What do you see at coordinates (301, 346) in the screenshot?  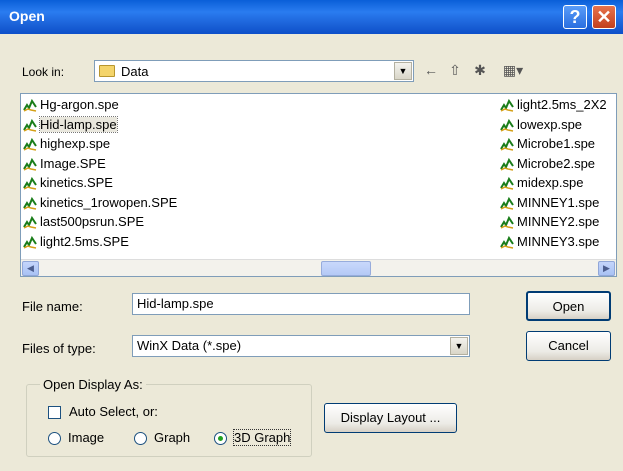 I see `filetype-select: WinX Data (*.spe) ▼` at bounding box center [301, 346].